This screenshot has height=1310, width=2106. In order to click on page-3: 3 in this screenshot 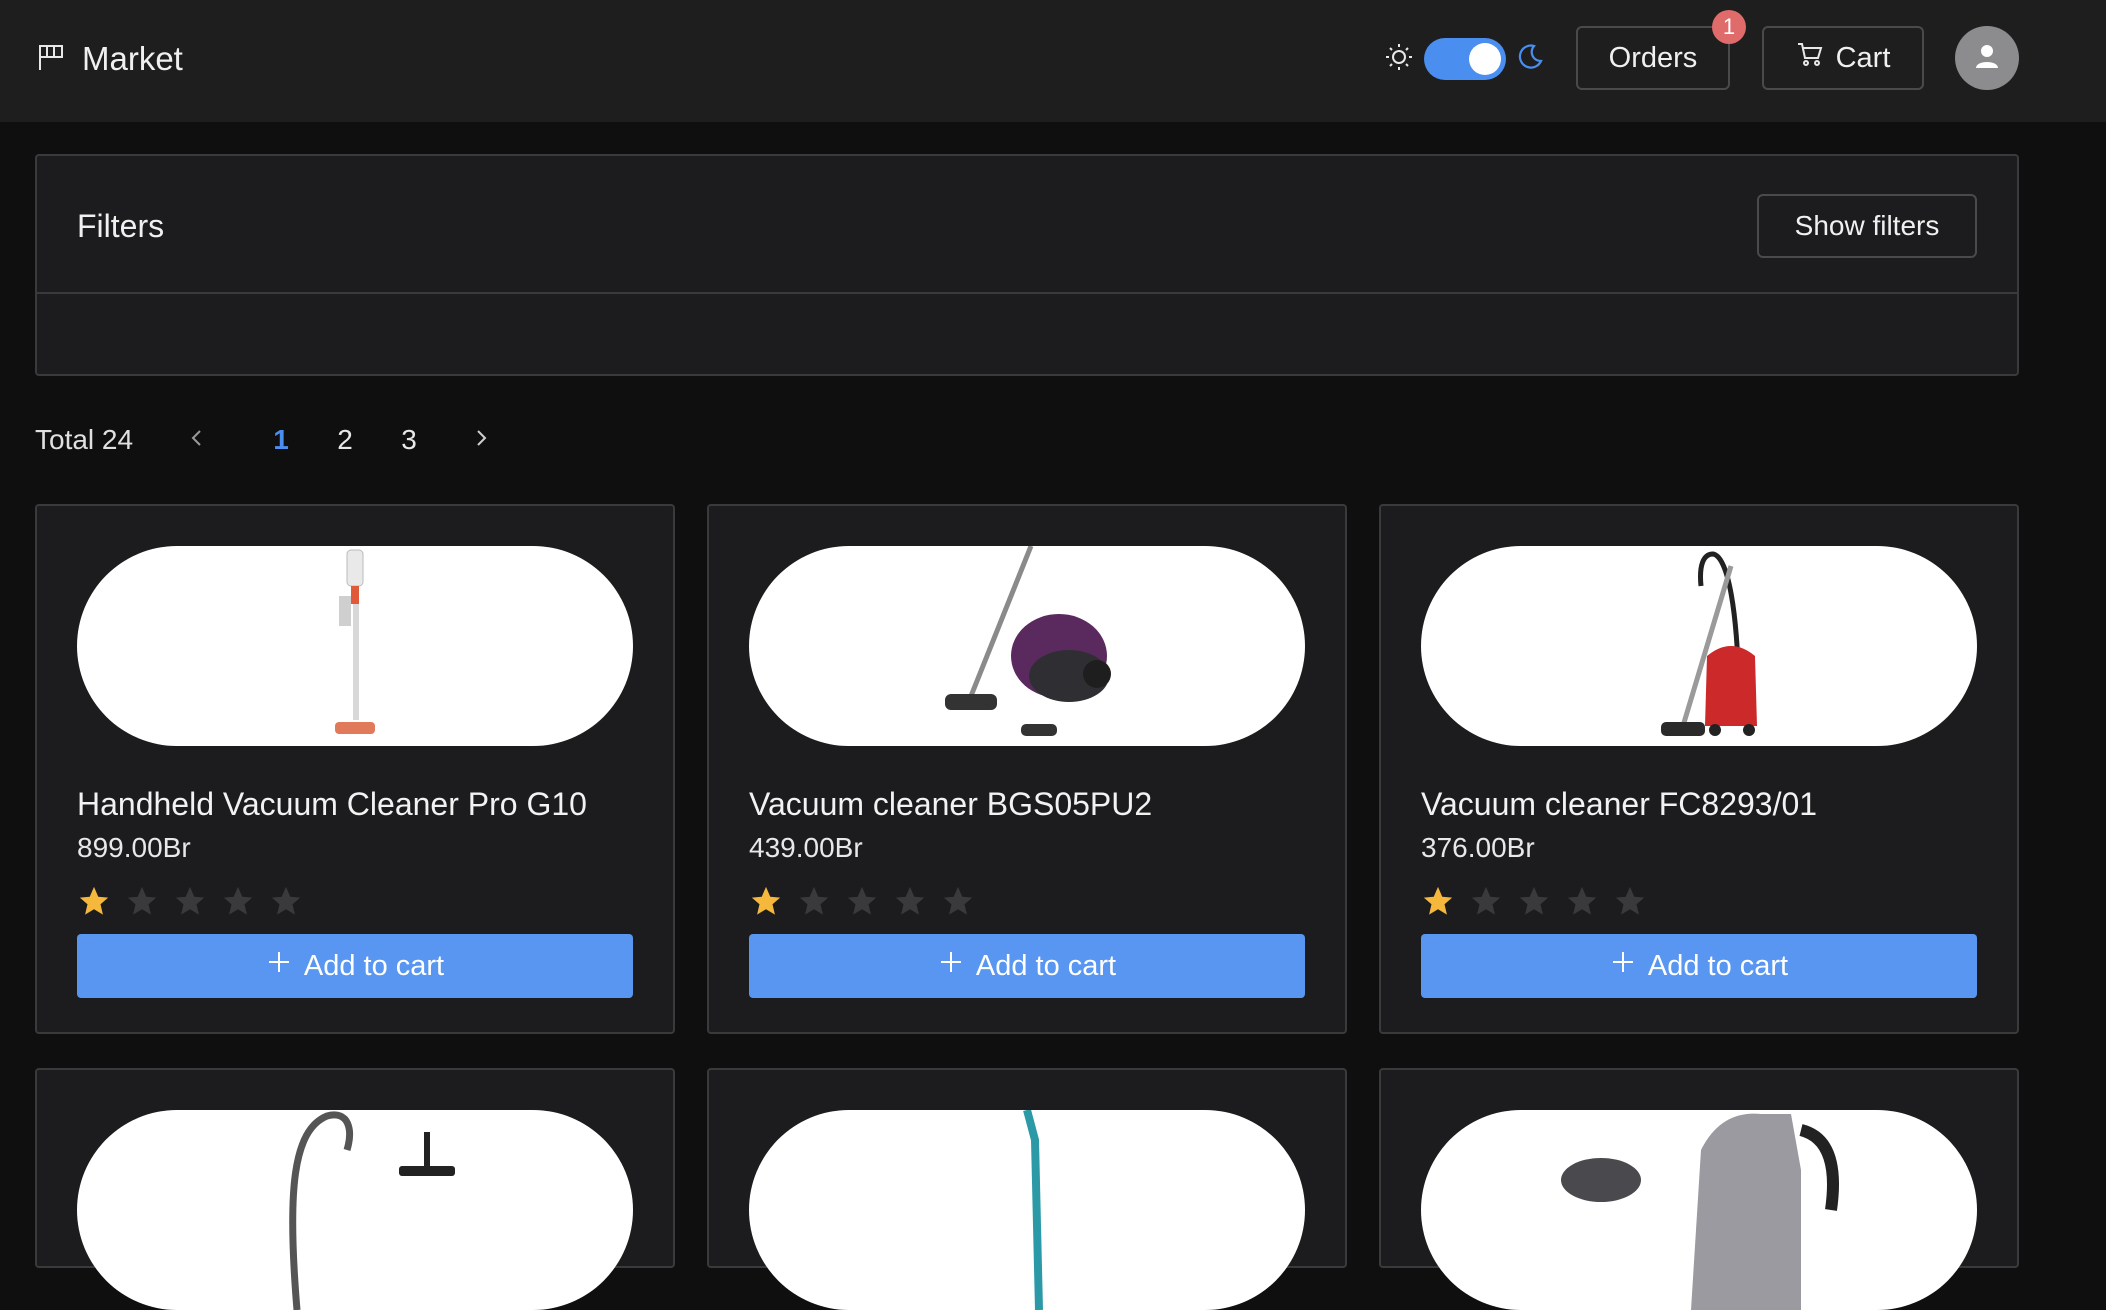, I will do `click(409, 440)`.